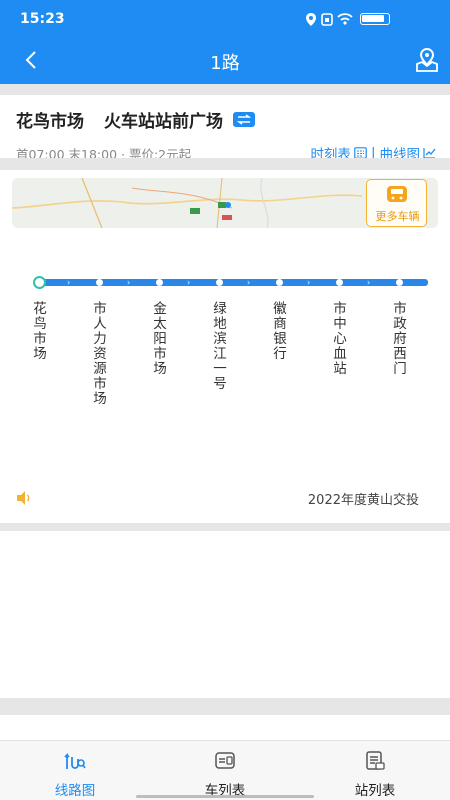 This screenshot has width=450, height=800. I want to click on stop-name: 徽商银行, so click(280, 332).